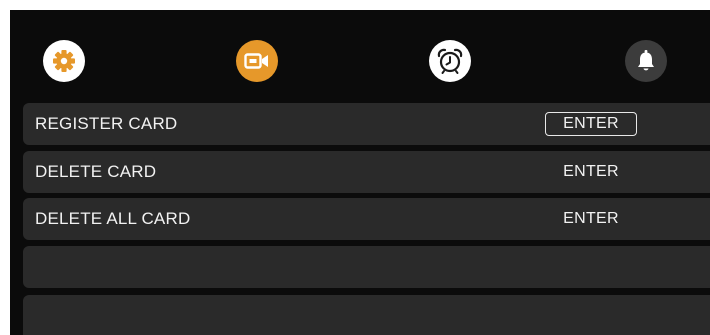 The height and width of the screenshot is (335, 710). I want to click on alarm-clock-icon, so click(450, 61).